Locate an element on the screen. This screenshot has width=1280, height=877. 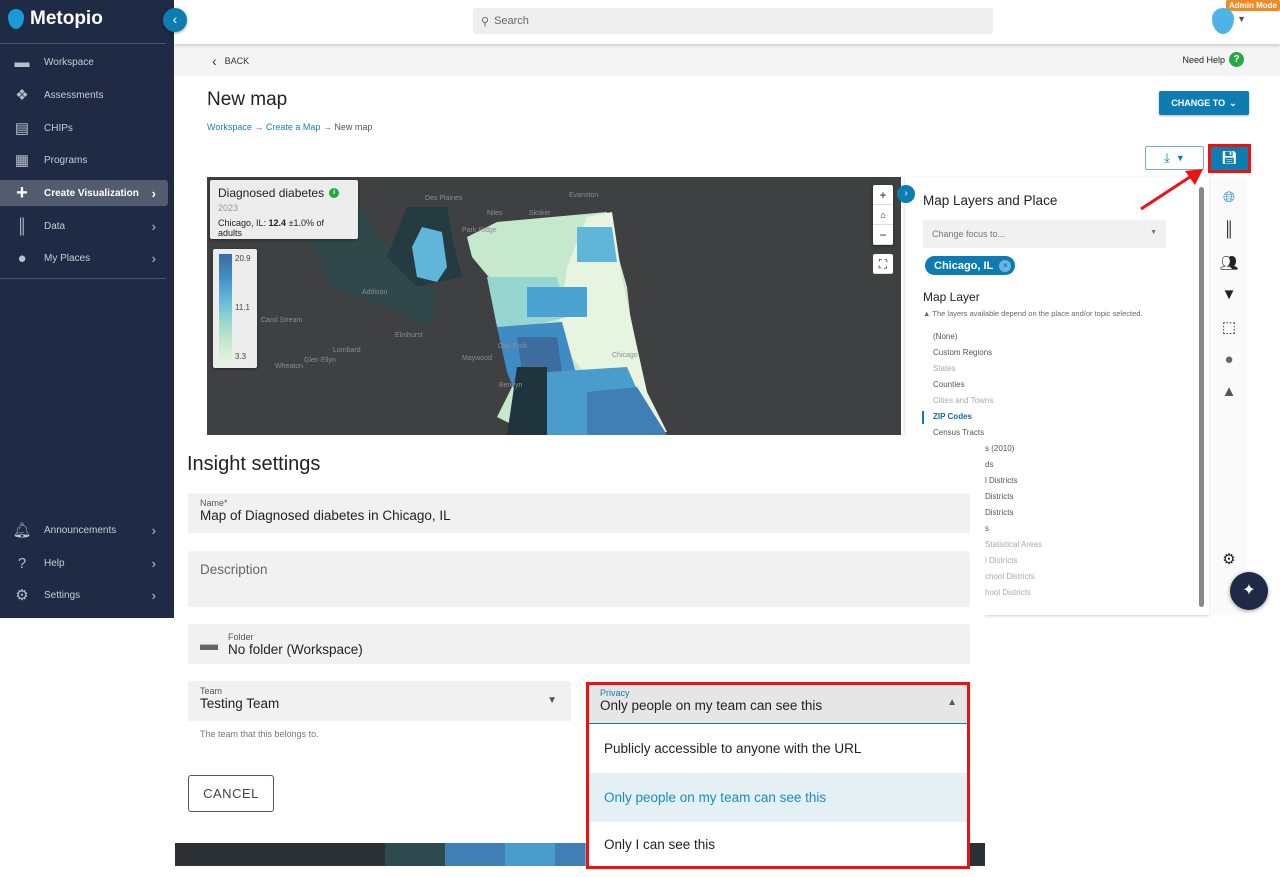
chevron-left-icon: ‹ is located at coordinates (214, 61).